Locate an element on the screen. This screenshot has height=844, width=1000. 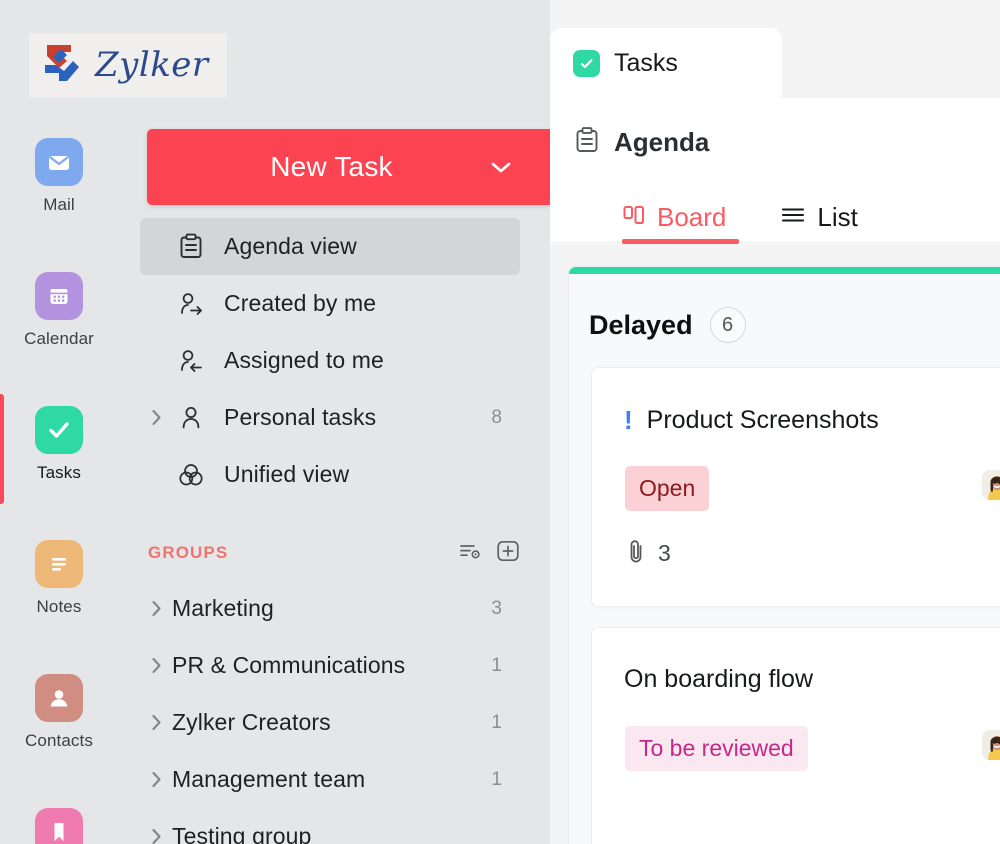
new-task-button: New Task is located at coordinates (348, 167).